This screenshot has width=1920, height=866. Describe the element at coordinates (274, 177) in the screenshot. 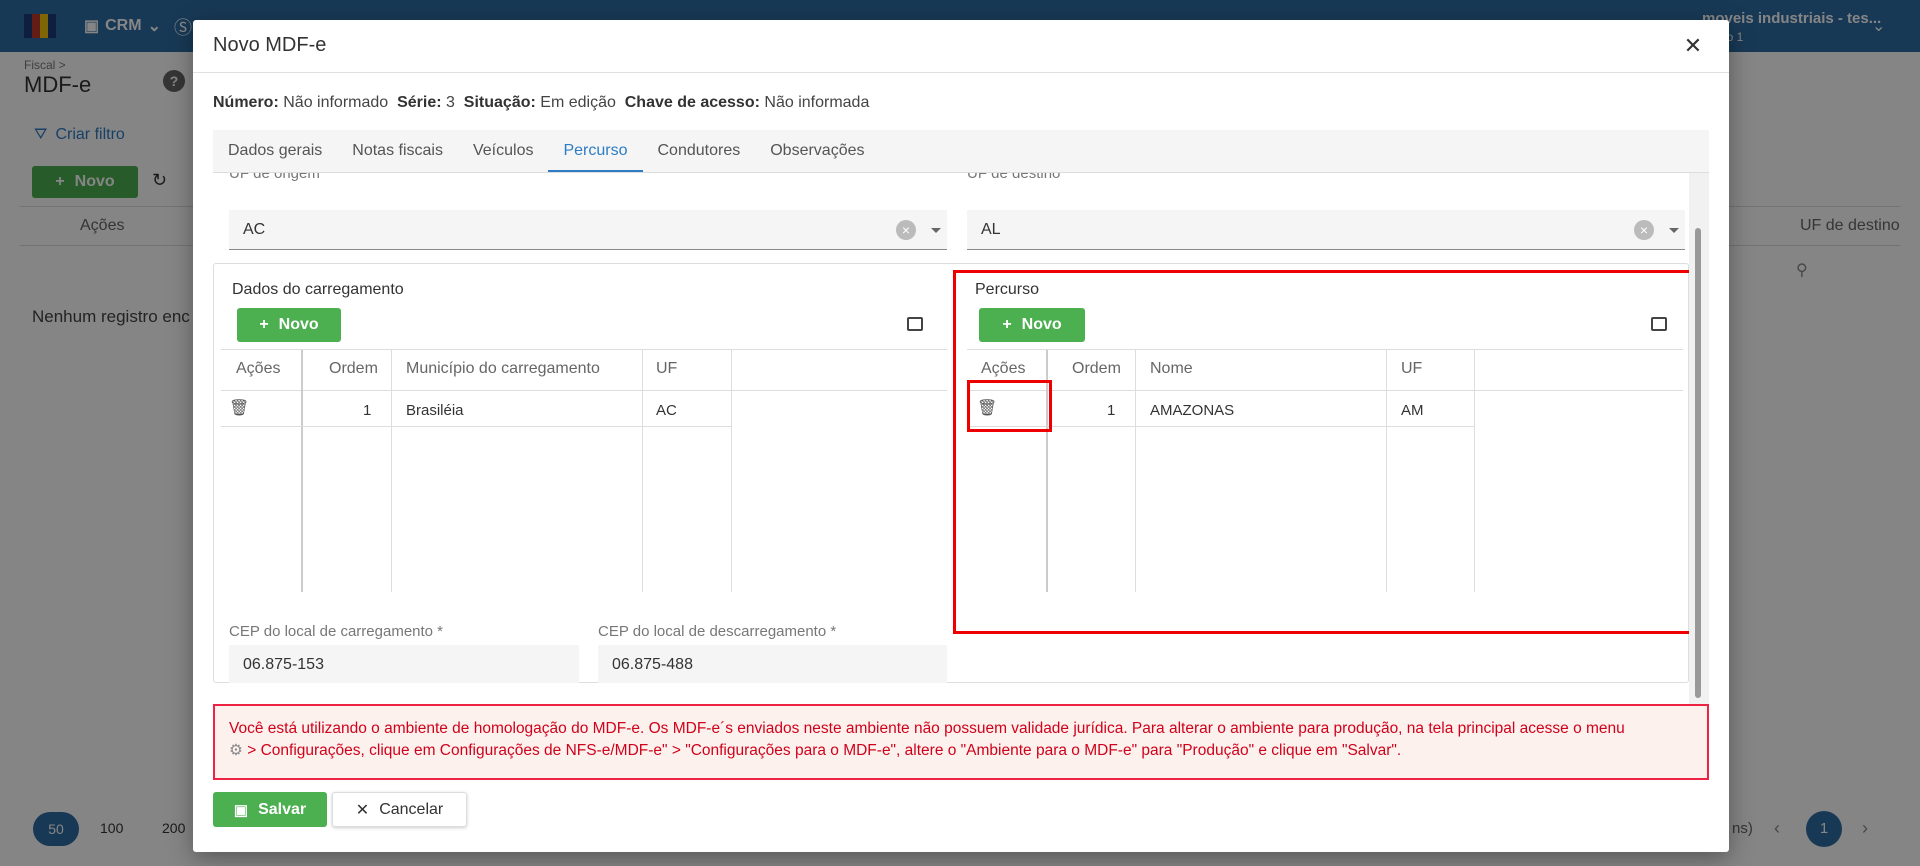

I see `uf-origem-label: UF de origem` at that location.